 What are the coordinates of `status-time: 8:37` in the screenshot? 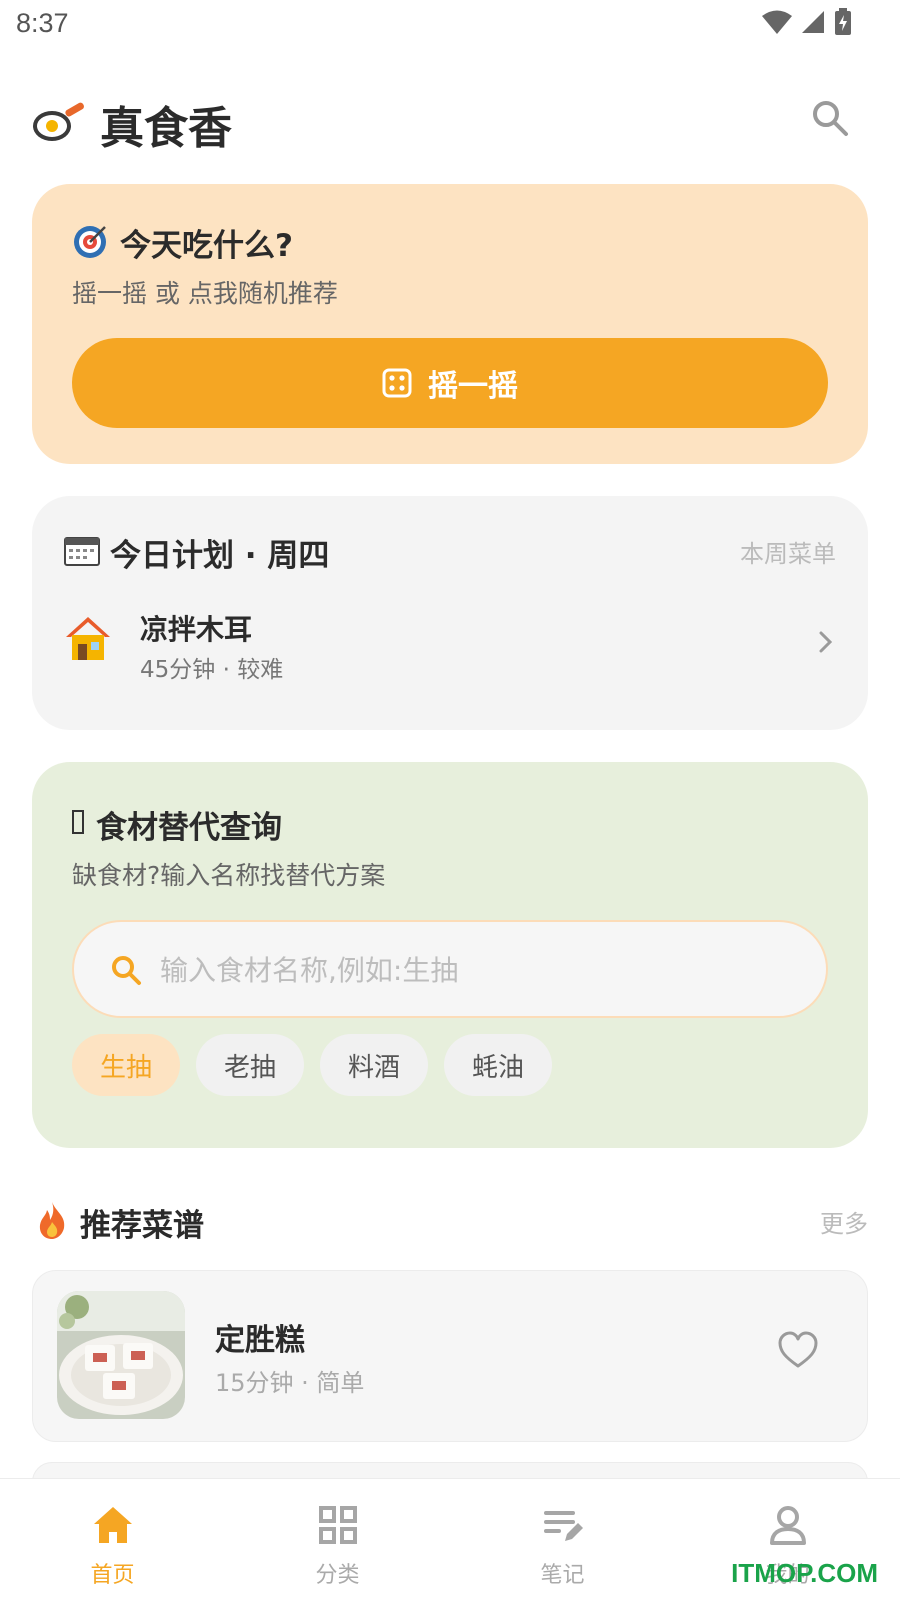 It's located at (42, 23).